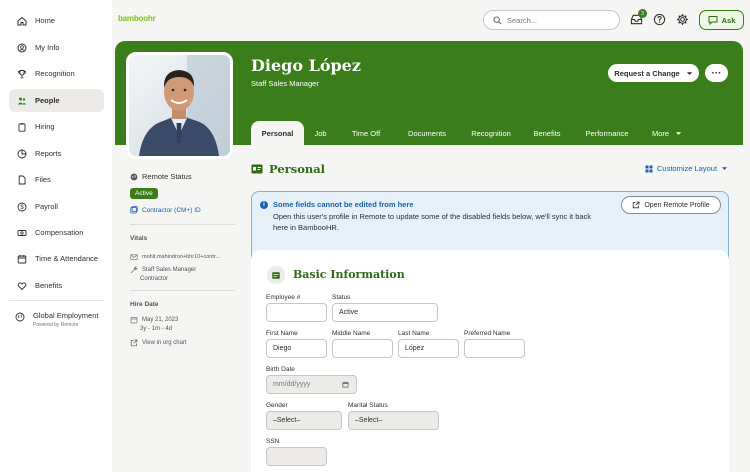  I want to click on status-field: Active, so click(385, 312).